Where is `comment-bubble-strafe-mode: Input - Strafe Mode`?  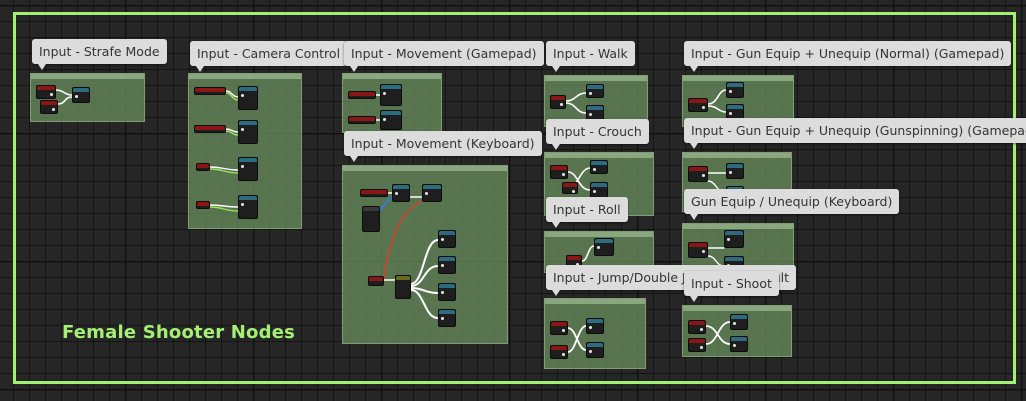
comment-bubble-strafe-mode: Input - Strafe Mode is located at coordinates (99, 54).